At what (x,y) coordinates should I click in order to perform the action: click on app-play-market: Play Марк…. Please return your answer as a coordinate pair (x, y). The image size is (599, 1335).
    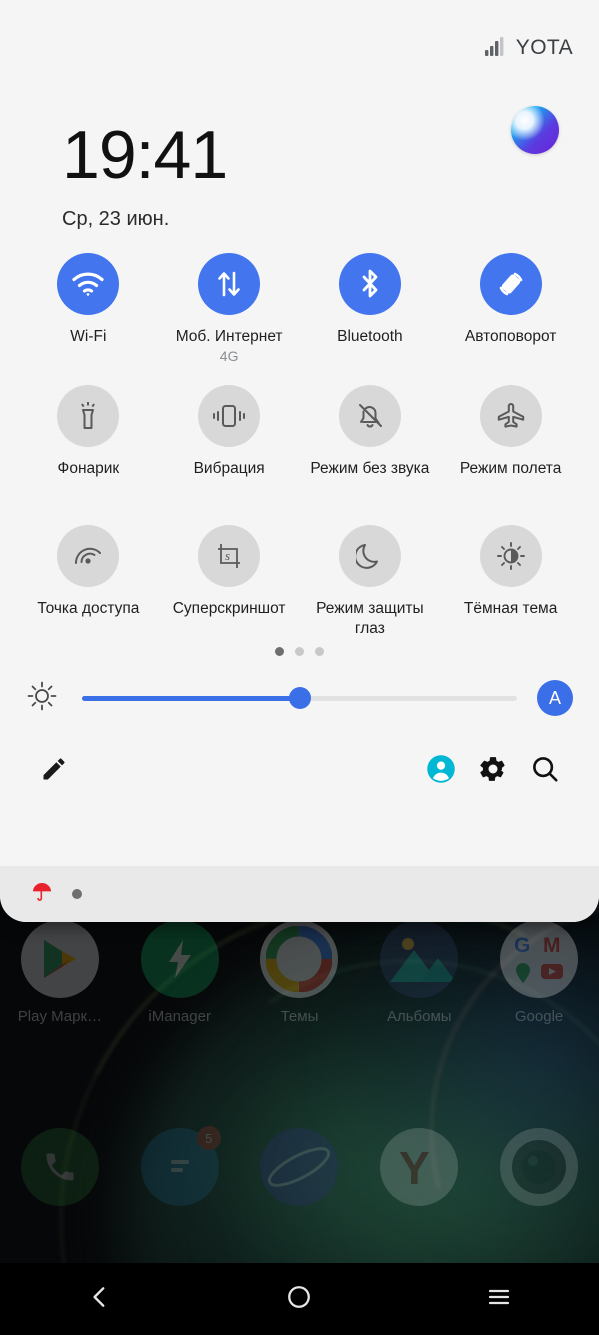
    Looking at the image, I should click on (60, 972).